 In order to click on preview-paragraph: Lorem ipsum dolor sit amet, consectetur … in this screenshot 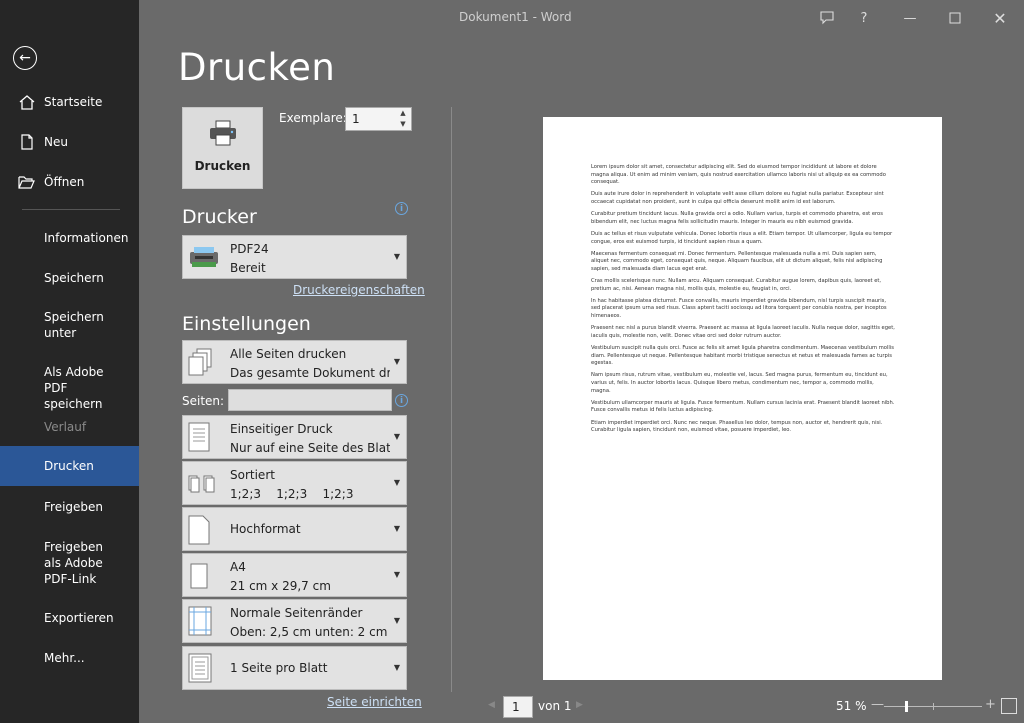, I will do `click(738, 175)`.